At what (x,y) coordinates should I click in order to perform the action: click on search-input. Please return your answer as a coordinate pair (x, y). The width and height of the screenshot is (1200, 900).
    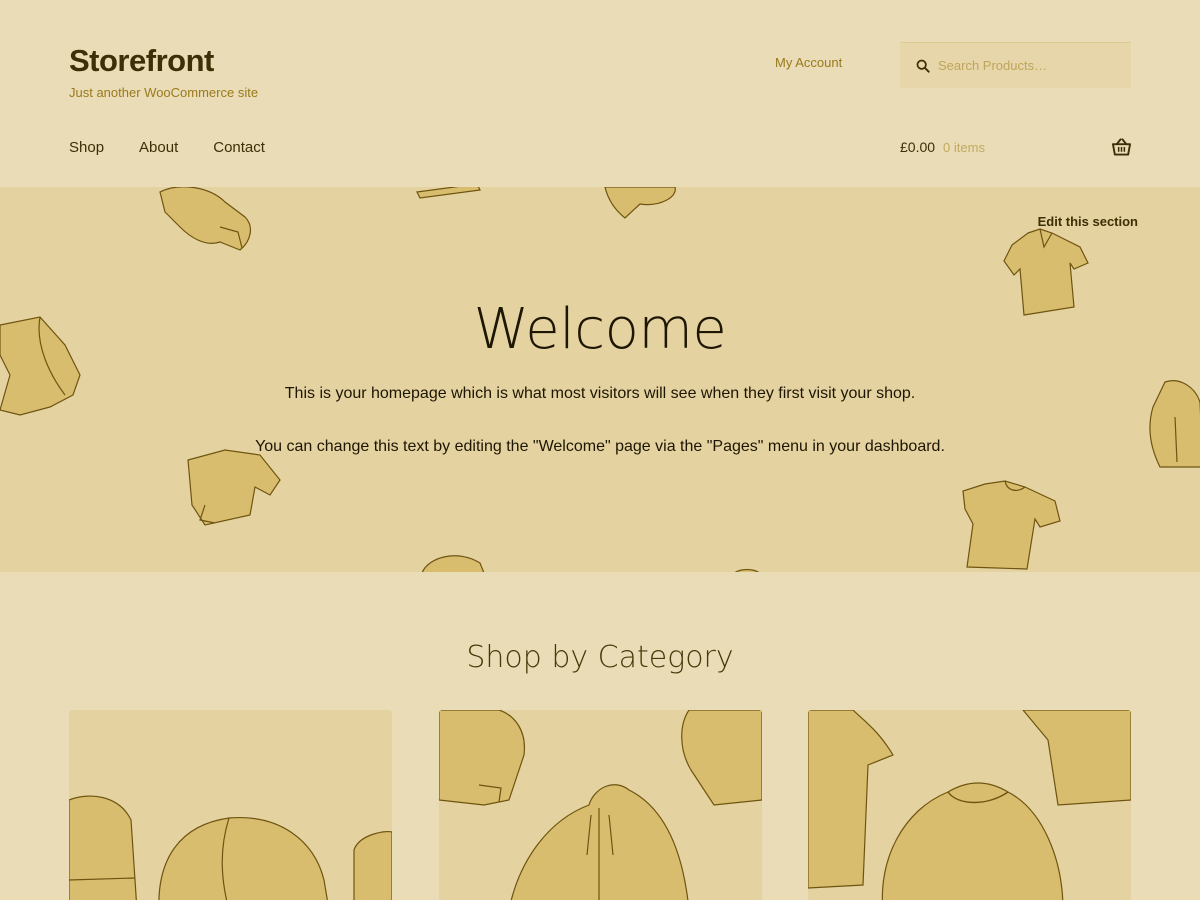
    Looking at the image, I should click on (1028, 65).